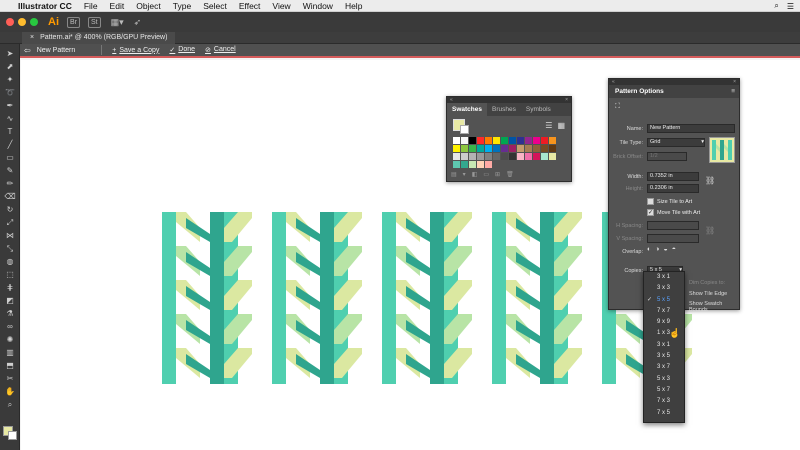  I want to click on menu-file: File, so click(91, 6).